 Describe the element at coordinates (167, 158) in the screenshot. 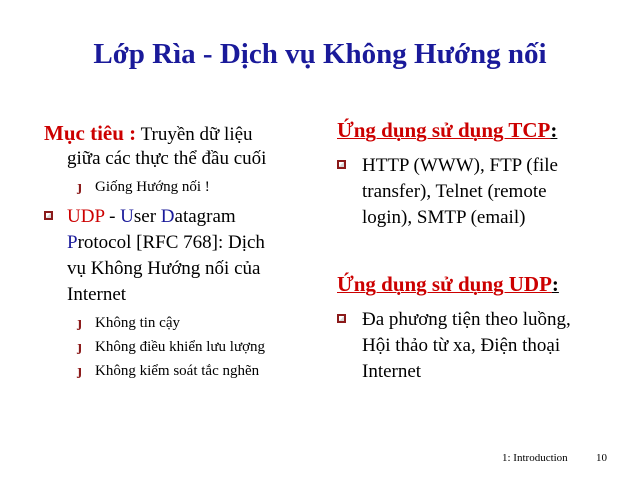

I see `goal-line-2: giữa các thực thể đầu cuối` at that location.